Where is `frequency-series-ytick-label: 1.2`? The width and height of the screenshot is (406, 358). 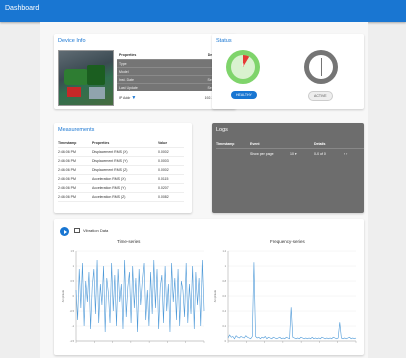 frequency-series-ytick-label: 1.2 is located at coordinates (225, 251).